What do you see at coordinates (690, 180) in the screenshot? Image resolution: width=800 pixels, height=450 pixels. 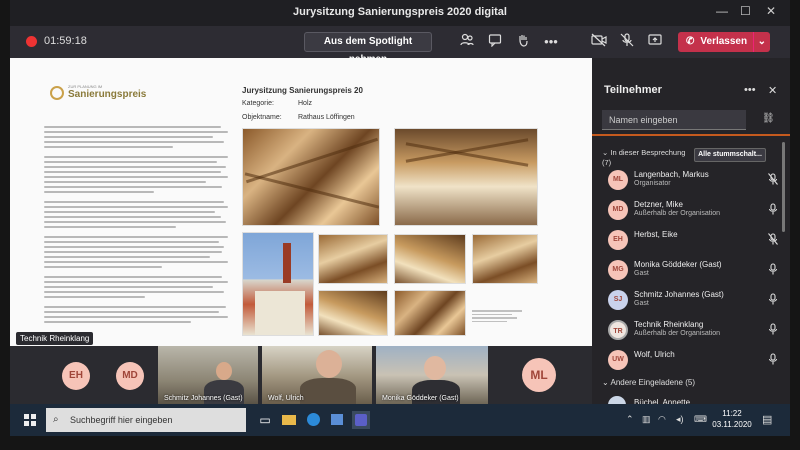 I see `participant-row: ML Langenbach, Markus Organisator` at bounding box center [690, 180].